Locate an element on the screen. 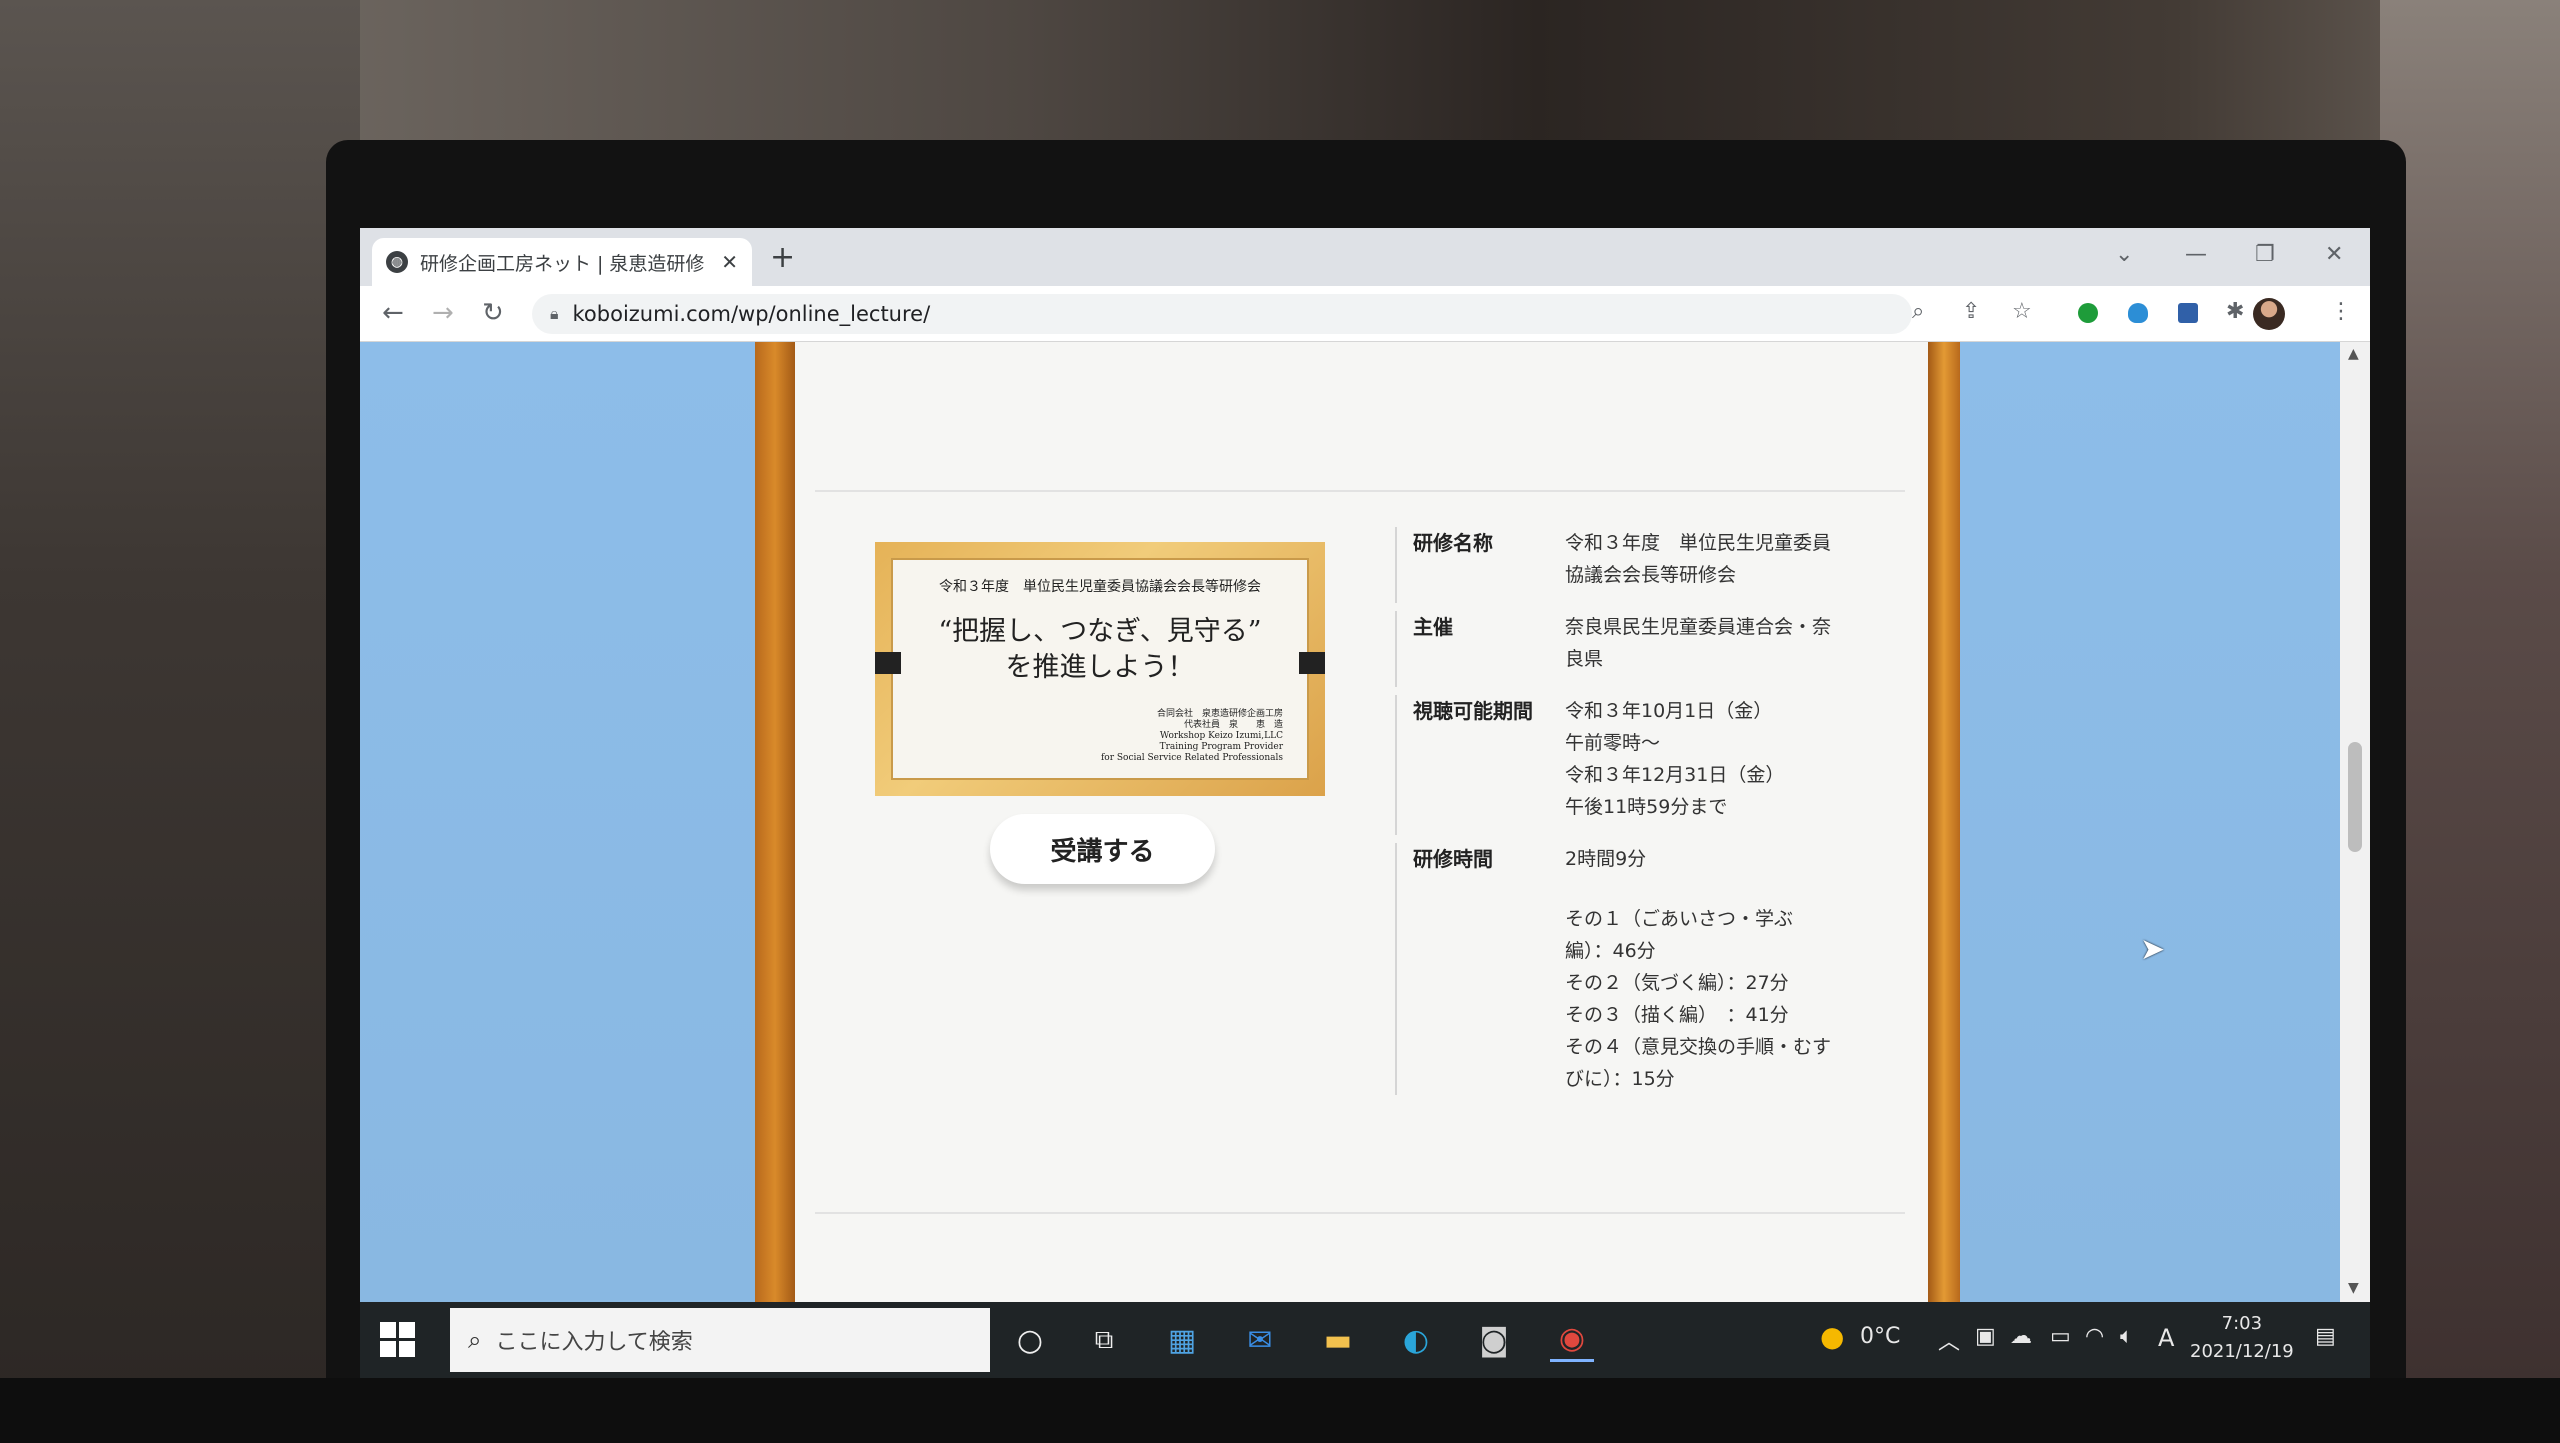  tray-chevron-icon: ︿ is located at coordinates (1949, 1340).